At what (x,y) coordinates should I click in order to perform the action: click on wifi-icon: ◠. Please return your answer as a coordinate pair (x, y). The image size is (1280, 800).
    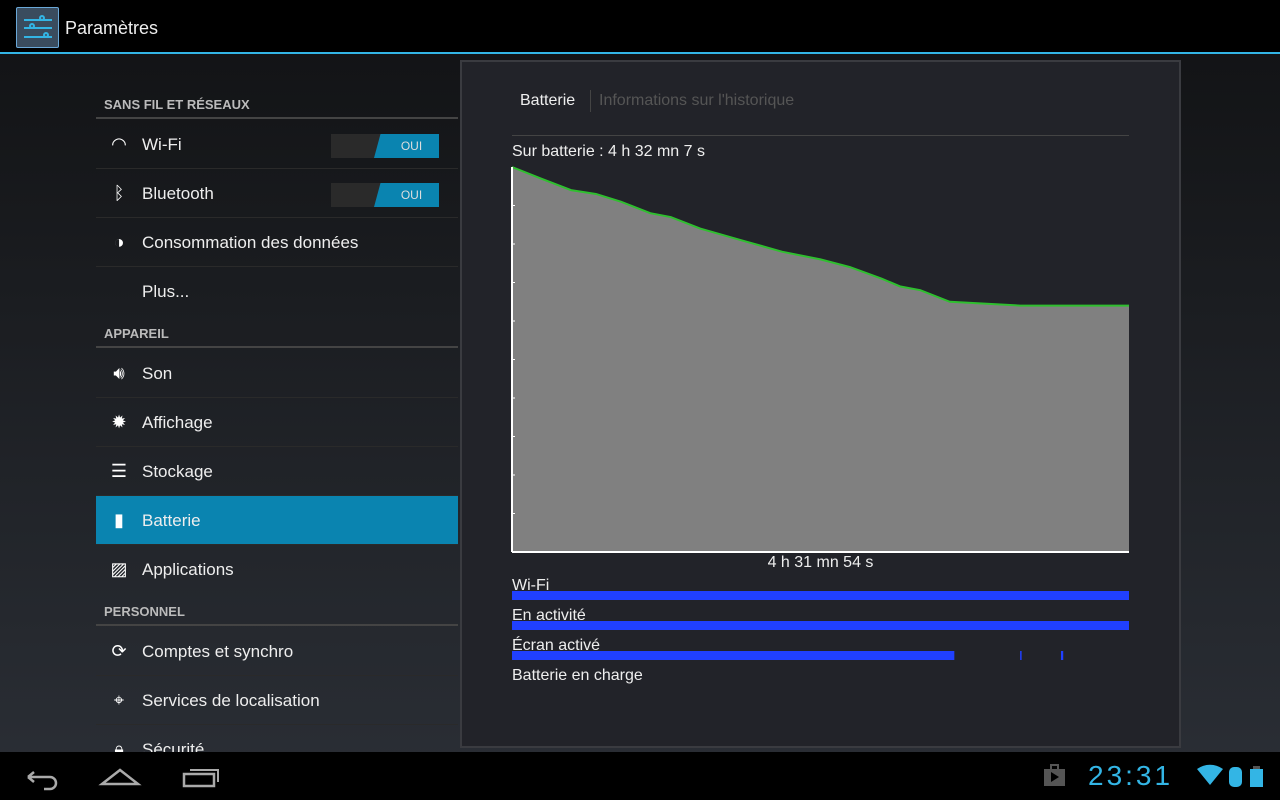
    Looking at the image, I should click on (119, 144).